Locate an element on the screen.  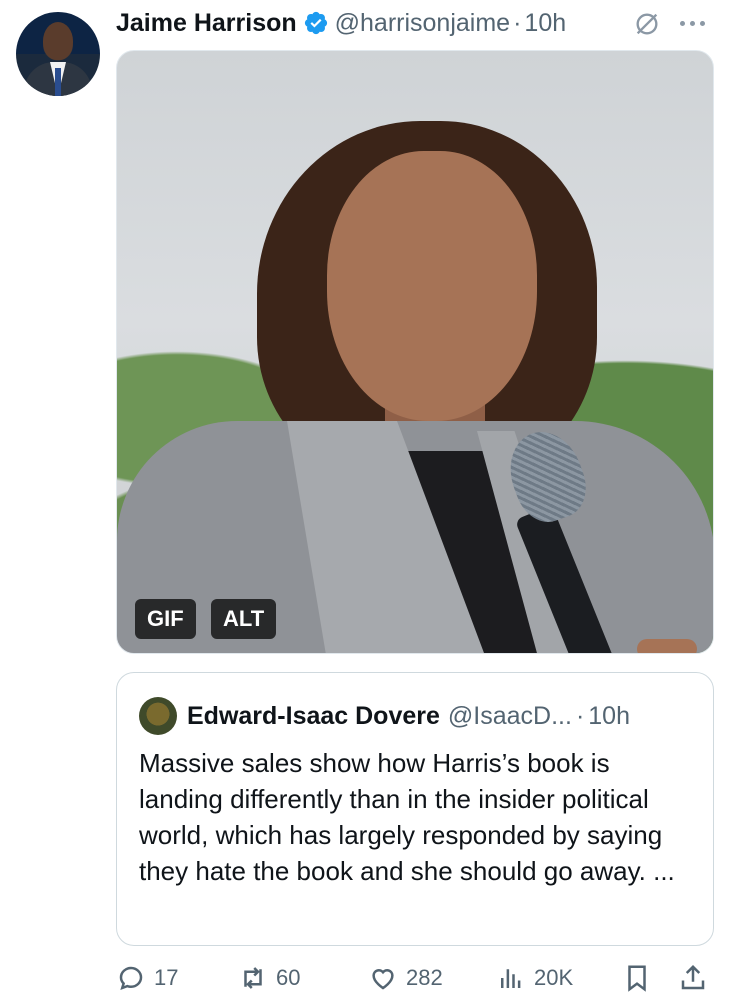
media-face is located at coordinates (432, 286).